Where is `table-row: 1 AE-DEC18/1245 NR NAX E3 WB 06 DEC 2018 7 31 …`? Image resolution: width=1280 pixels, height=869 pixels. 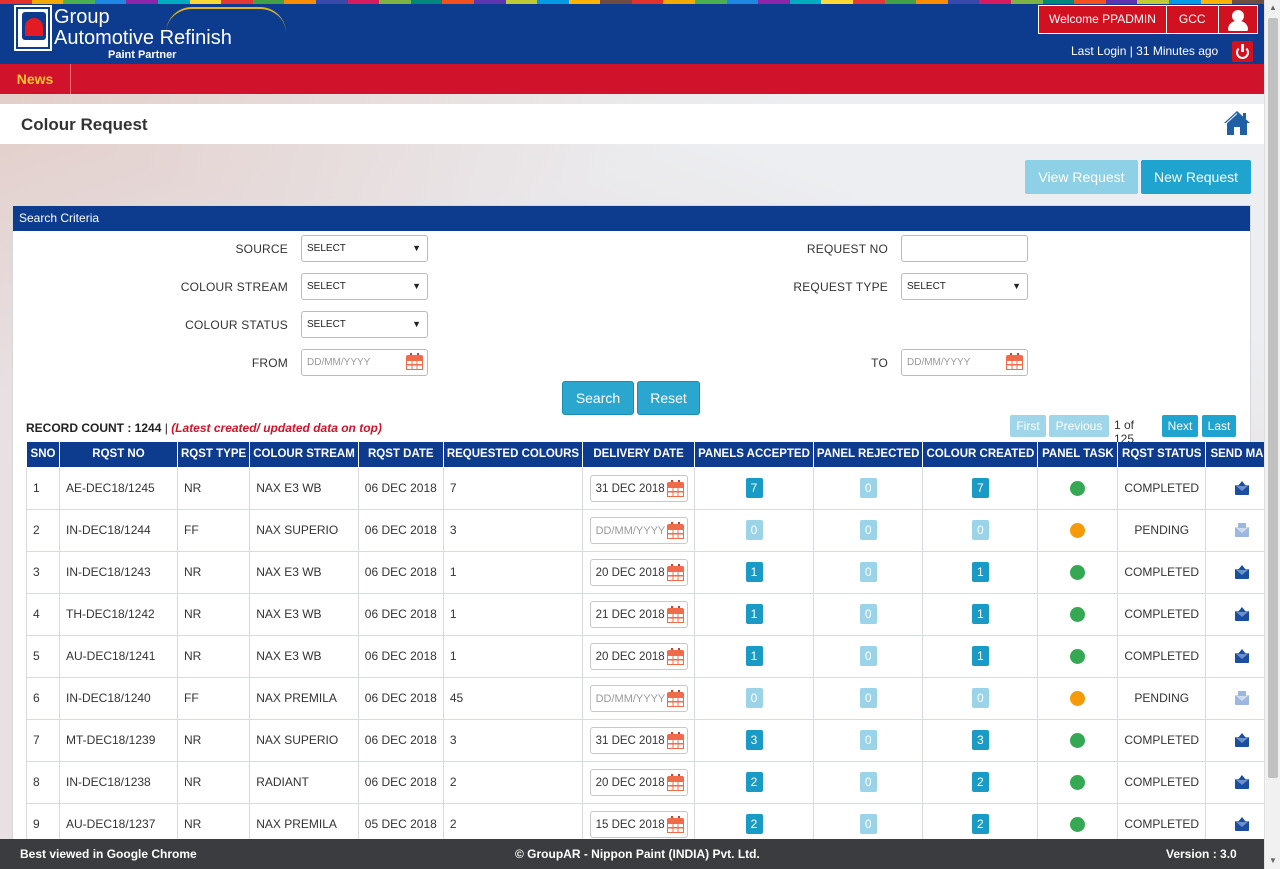
table-row: 1 AE-DEC18/1245 NR NAX E3 WB 06 DEC 2018 7 31 … is located at coordinates (653, 488).